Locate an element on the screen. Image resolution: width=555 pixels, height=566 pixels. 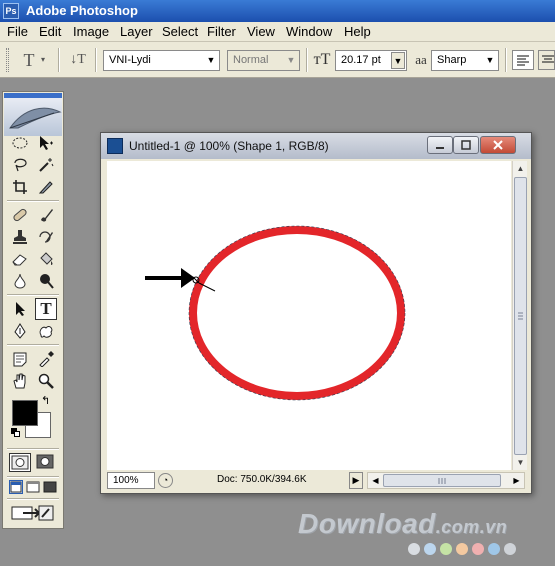
standard-mode-button is located at coordinates (20, 462).